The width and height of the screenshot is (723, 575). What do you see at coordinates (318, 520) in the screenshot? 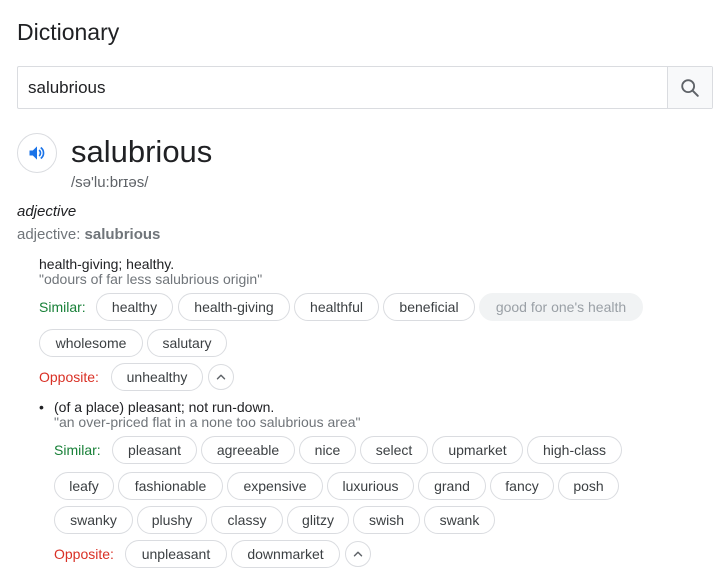
I see `similar-chip: glitzy` at bounding box center [318, 520].